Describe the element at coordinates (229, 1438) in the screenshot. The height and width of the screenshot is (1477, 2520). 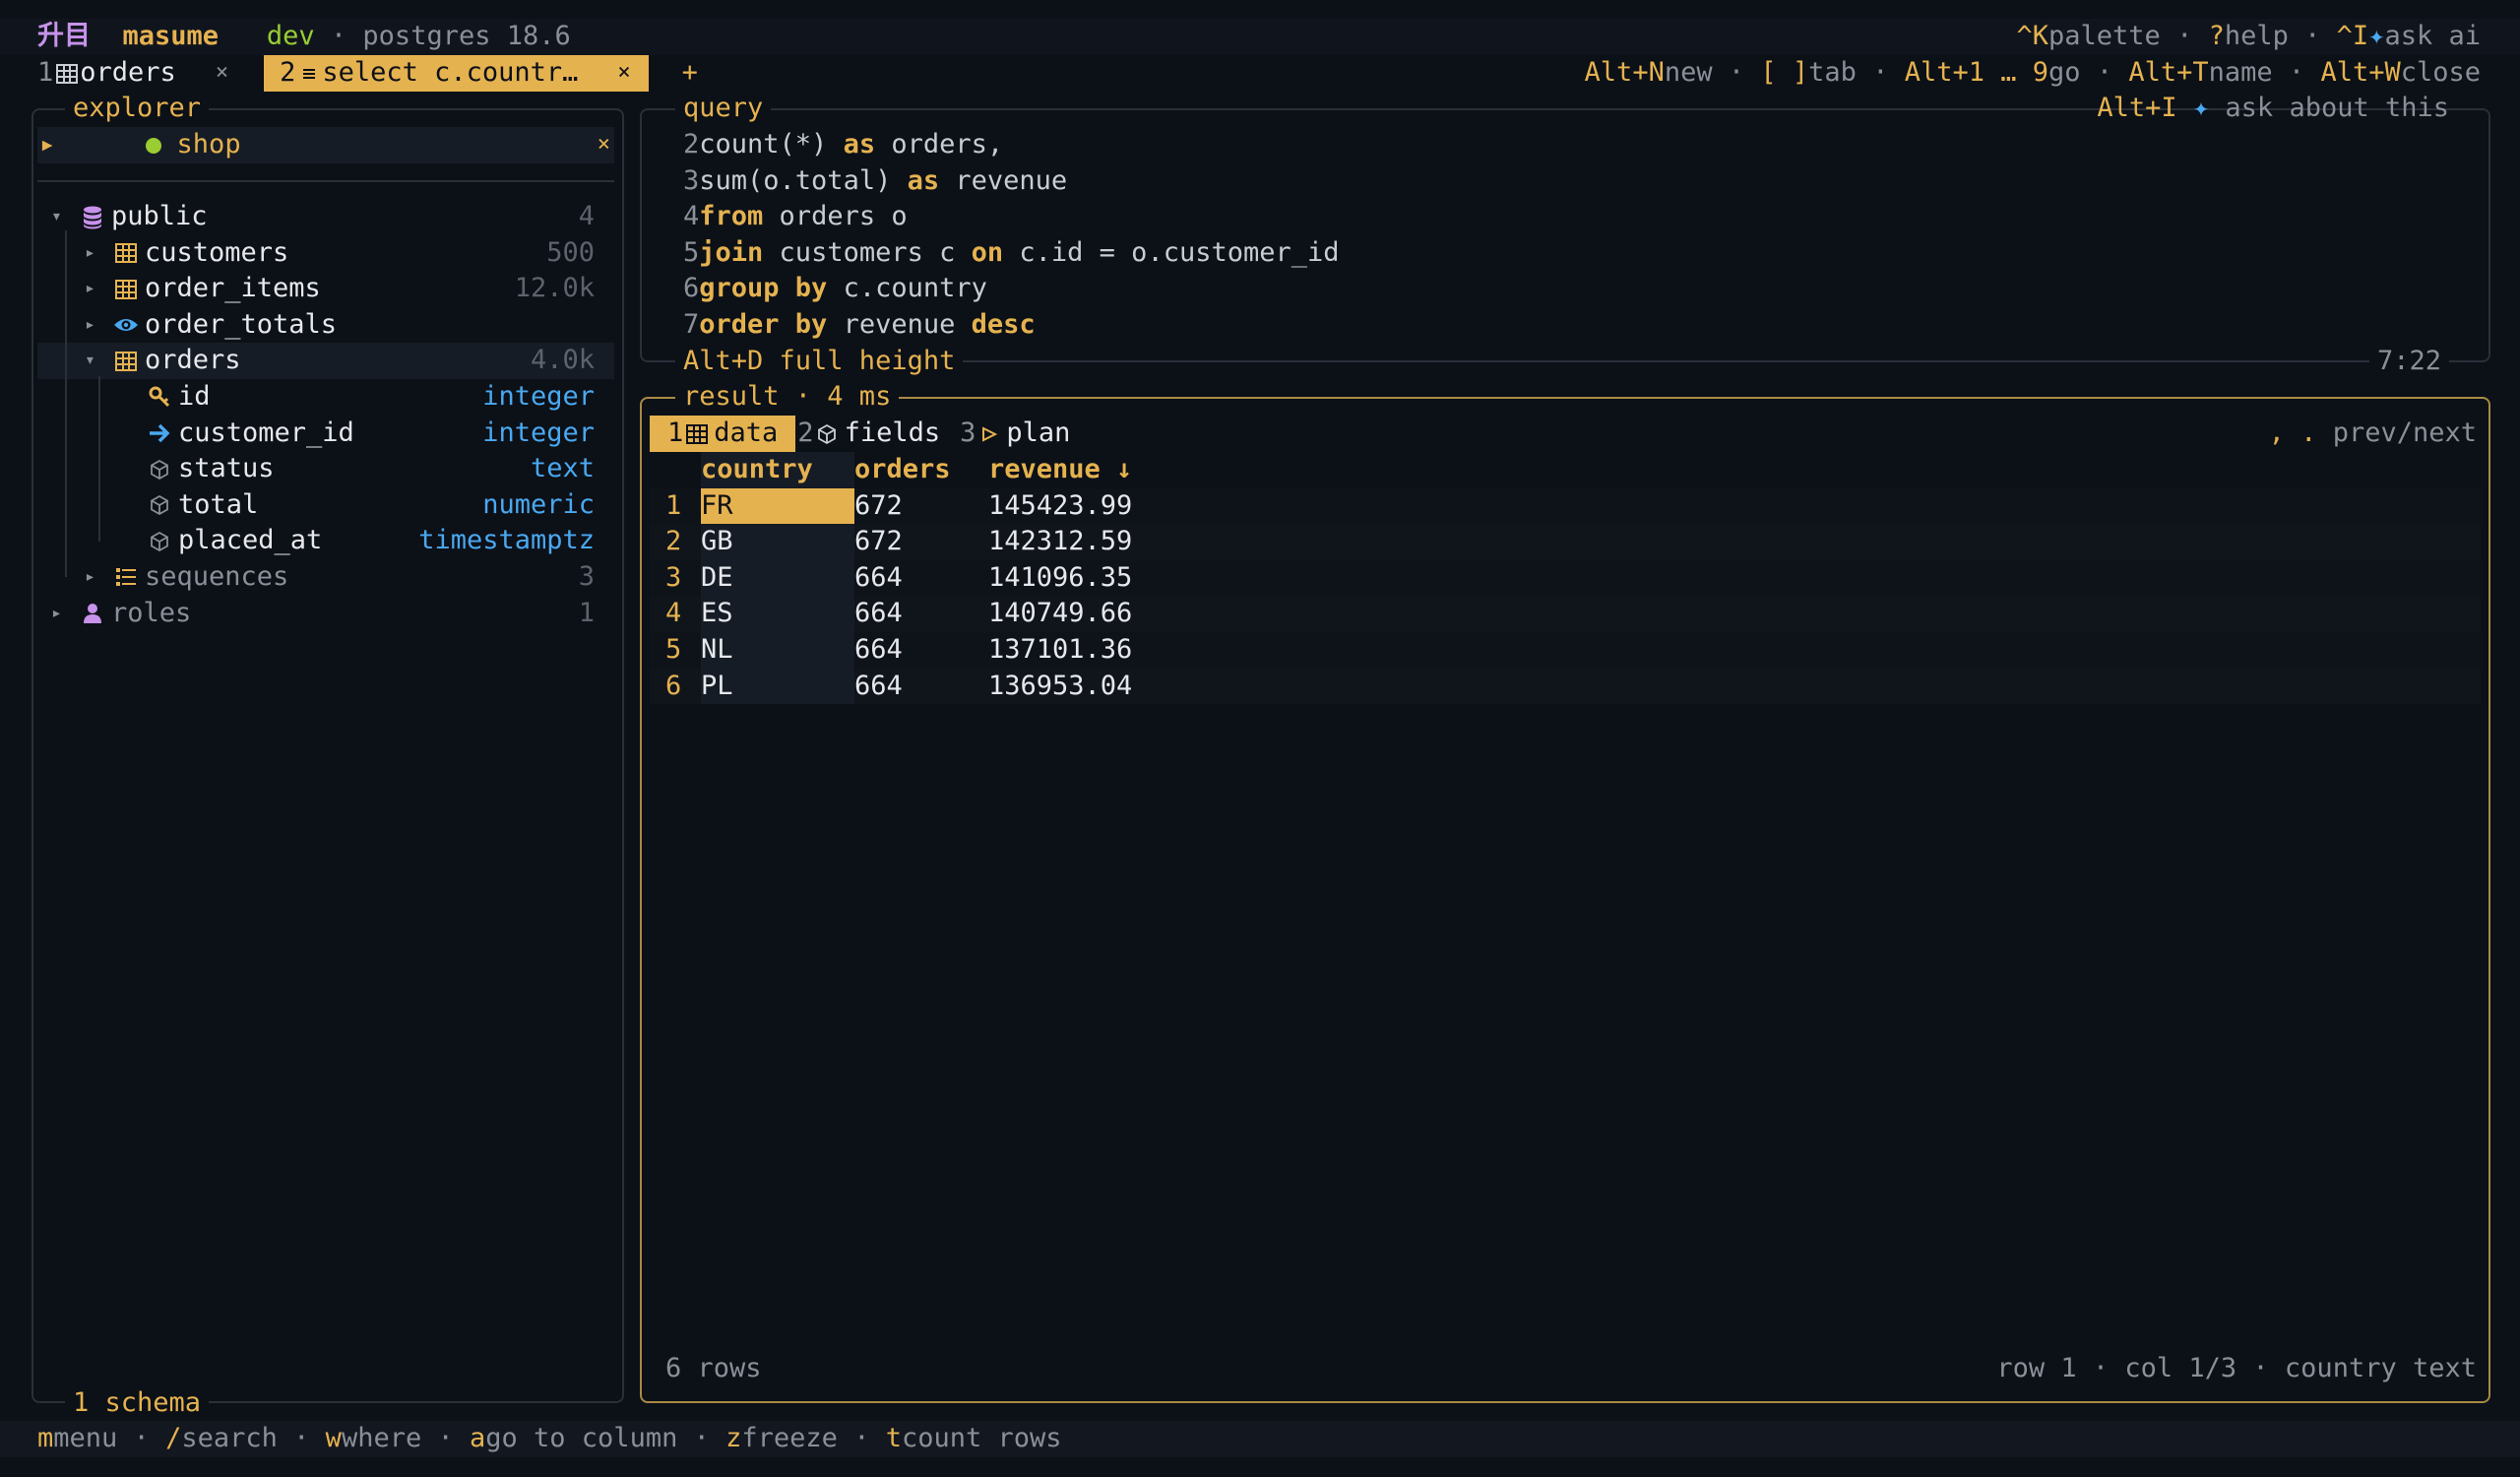
I see `hint-label: search` at that location.